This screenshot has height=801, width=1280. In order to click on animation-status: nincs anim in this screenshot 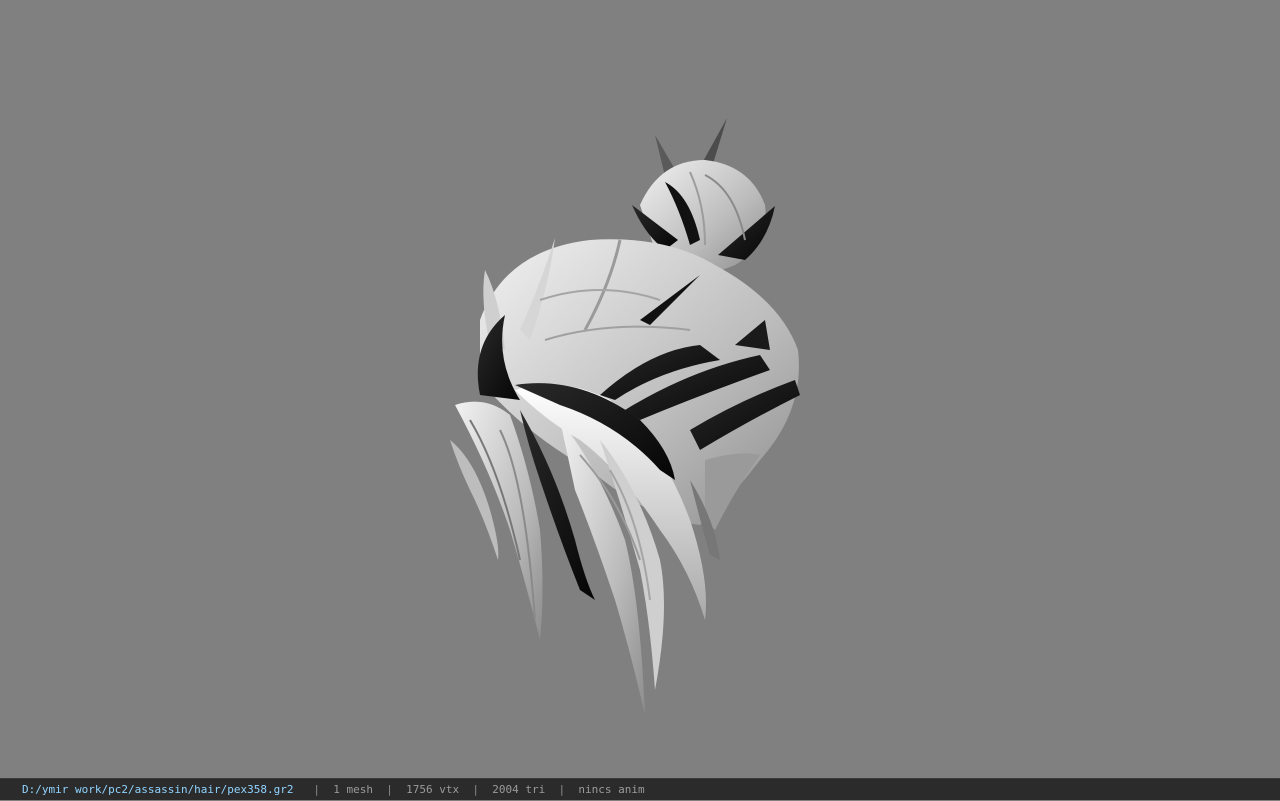, I will do `click(611, 789)`.